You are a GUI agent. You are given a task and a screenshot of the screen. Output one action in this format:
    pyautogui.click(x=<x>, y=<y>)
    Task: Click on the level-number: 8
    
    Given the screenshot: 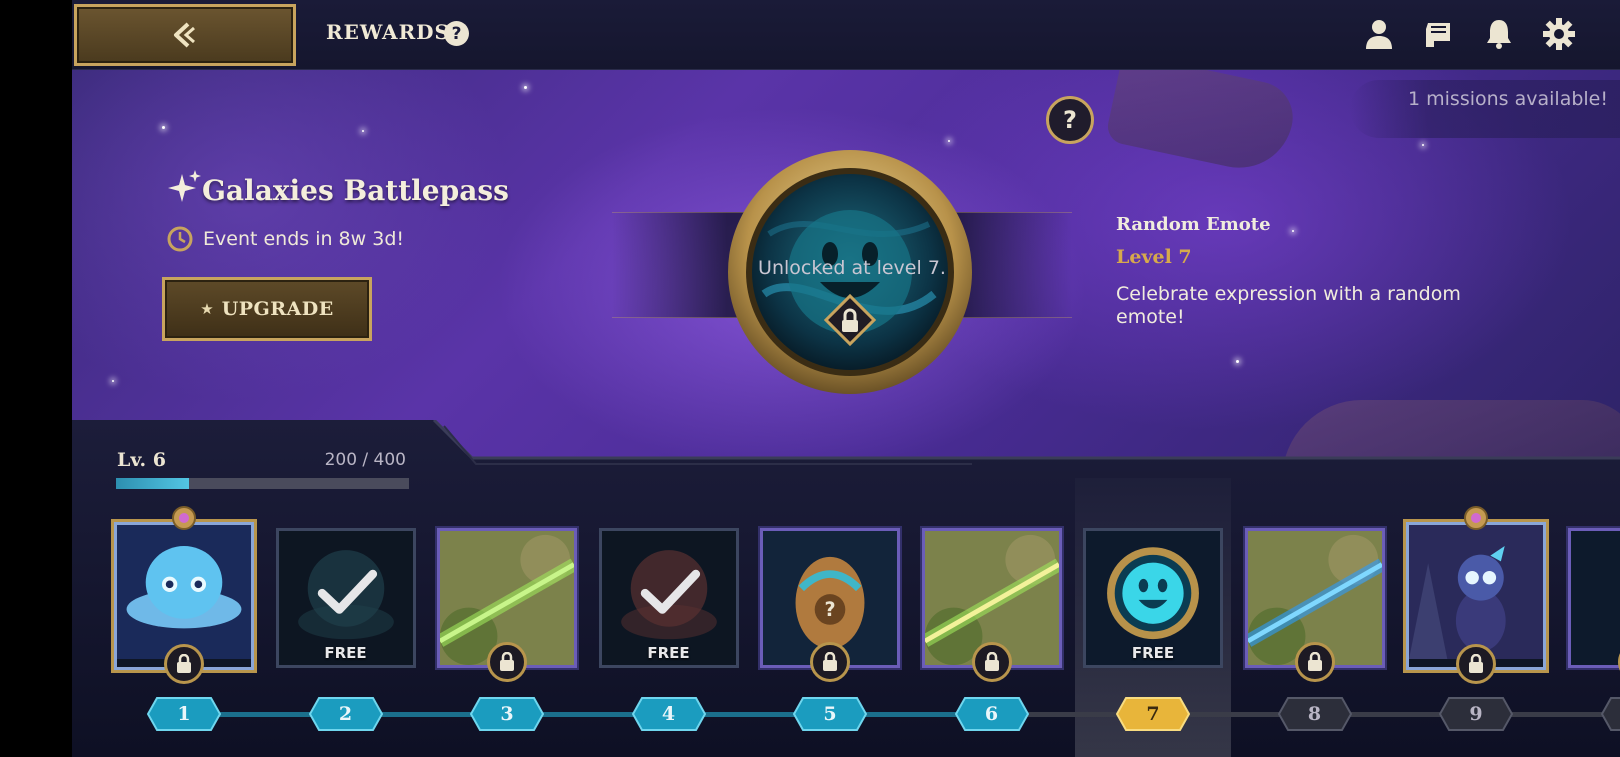 What is the action you would take?
    pyautogui.click(x=1314, y=714)
    